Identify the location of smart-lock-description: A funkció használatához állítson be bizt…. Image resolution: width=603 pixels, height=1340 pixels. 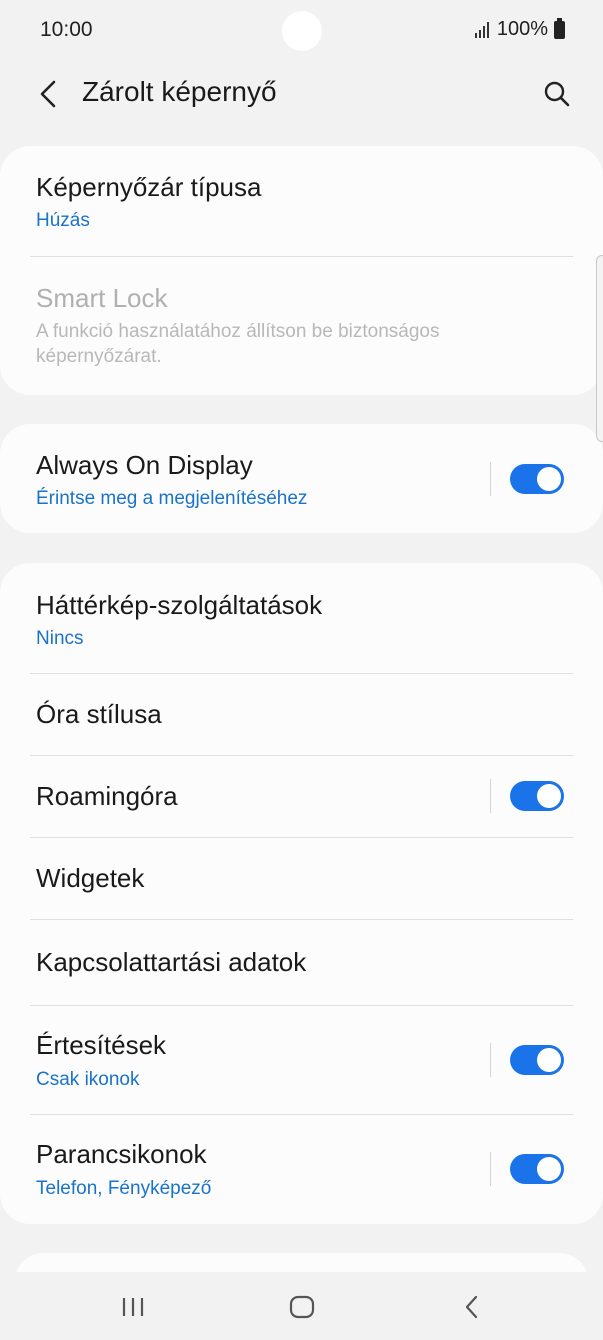
(238, 344).